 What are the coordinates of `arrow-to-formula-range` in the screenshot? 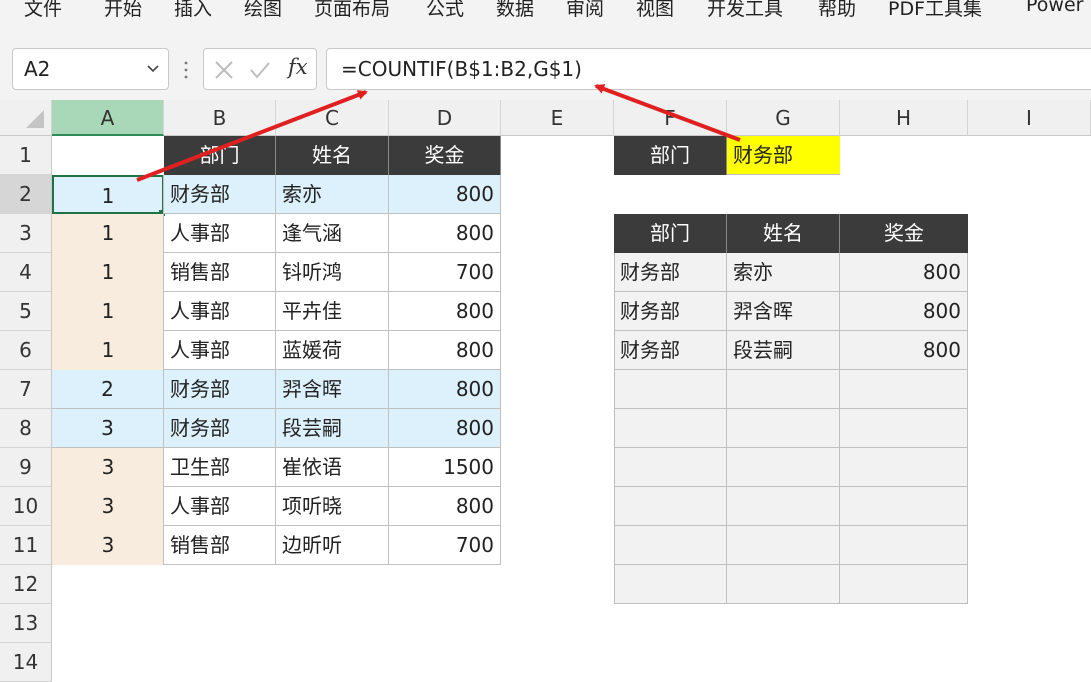 It's located at (252, 136).